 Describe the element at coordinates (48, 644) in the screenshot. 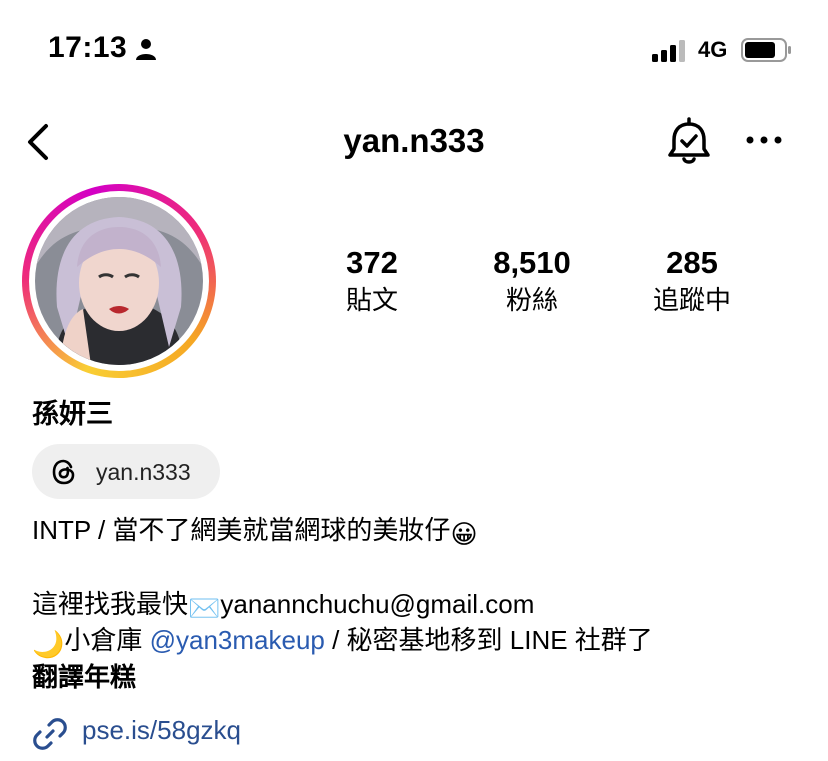

I see `crescent-moon-icon: 🌙` at that location.